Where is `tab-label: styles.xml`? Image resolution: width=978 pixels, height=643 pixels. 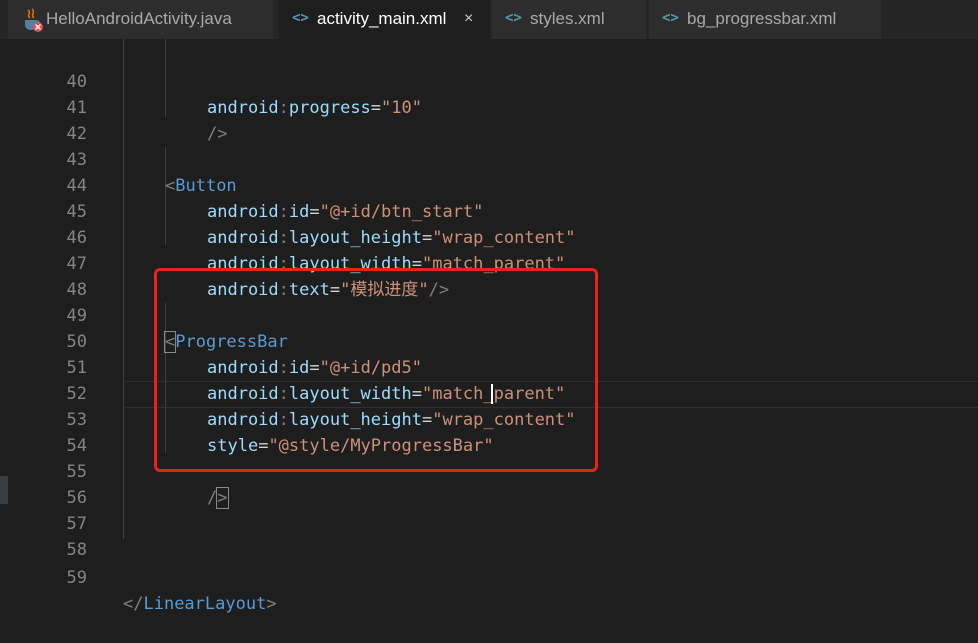
tab-label: styles.xml is located at coordinates (567, 18).